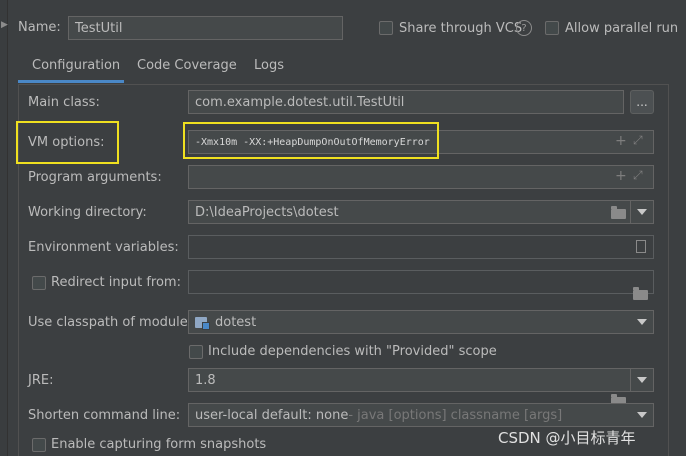 Image resolution: width=686 pixels, height=456 pixels. Describe the element at coordinates (267, 212) in the screenshot. I see `working-directory-value: D:\IdeaProjects\dotest` at that location.